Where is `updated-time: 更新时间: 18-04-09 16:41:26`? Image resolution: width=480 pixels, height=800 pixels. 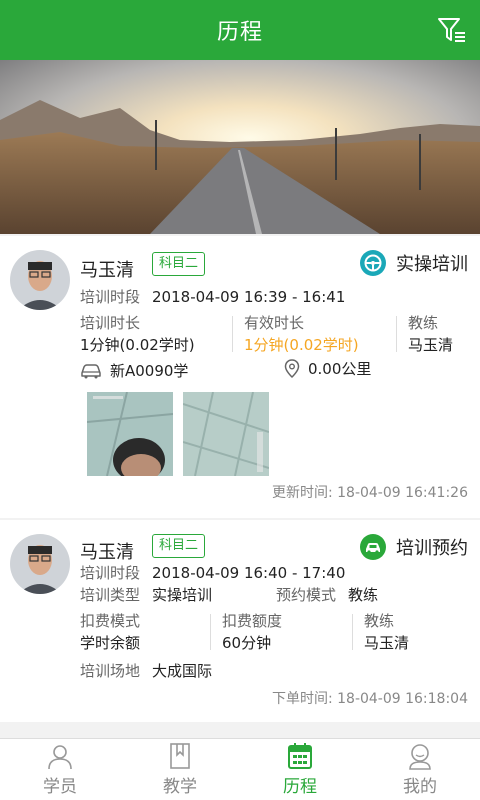 updated-time: 更新时间: 18-04-09 16:41:26 is located at coordinates (370, 492).